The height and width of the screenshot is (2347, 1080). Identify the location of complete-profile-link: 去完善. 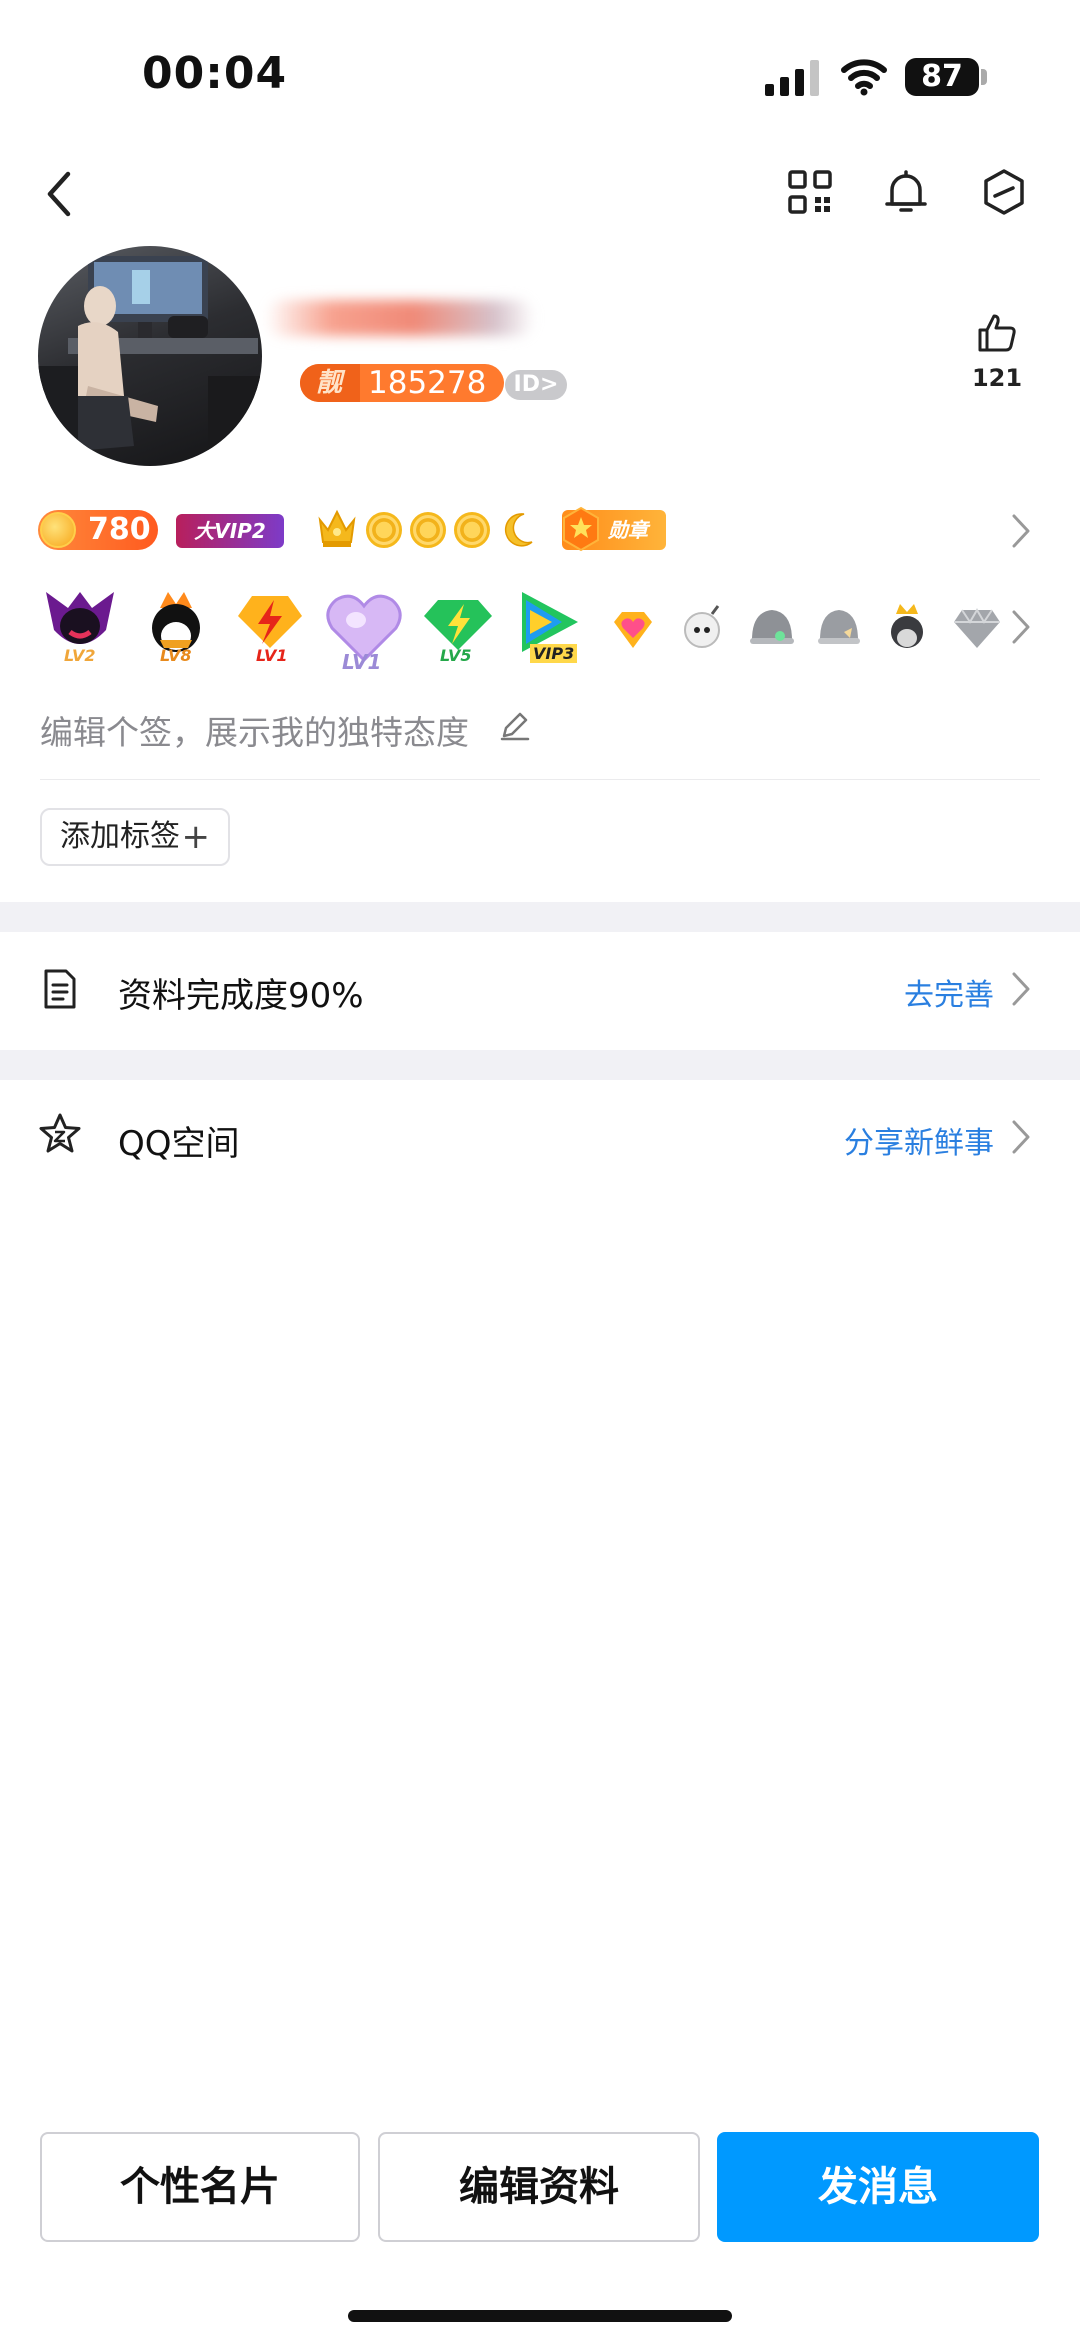
(949, 992).